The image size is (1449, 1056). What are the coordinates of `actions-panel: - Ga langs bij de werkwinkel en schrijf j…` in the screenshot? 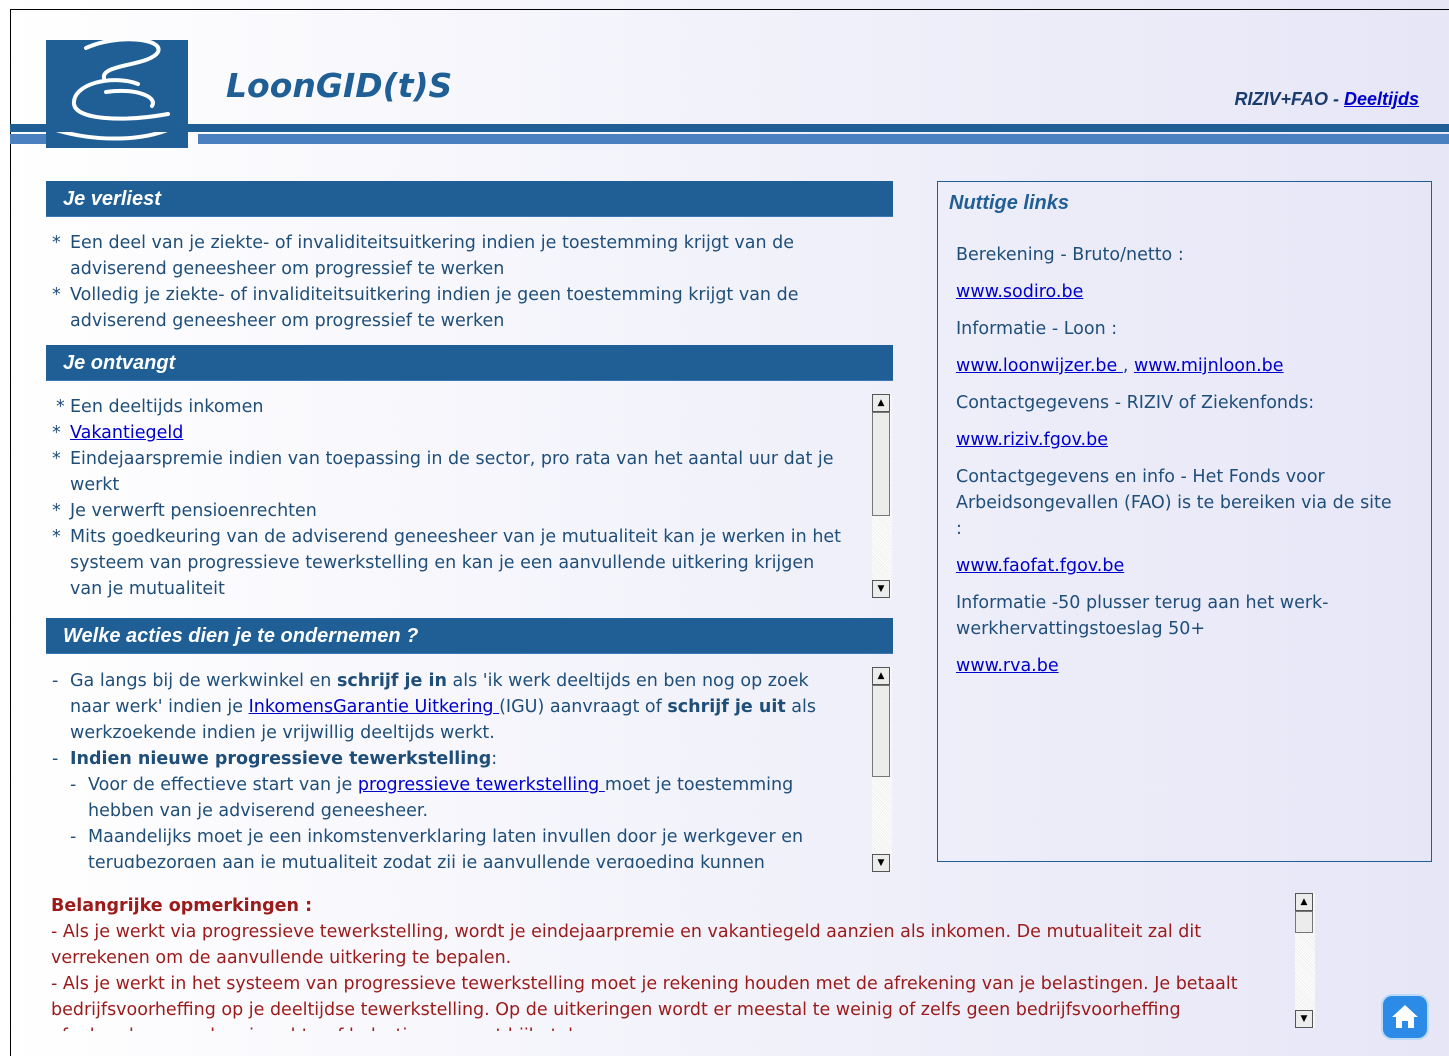 It's located at (446, 768).